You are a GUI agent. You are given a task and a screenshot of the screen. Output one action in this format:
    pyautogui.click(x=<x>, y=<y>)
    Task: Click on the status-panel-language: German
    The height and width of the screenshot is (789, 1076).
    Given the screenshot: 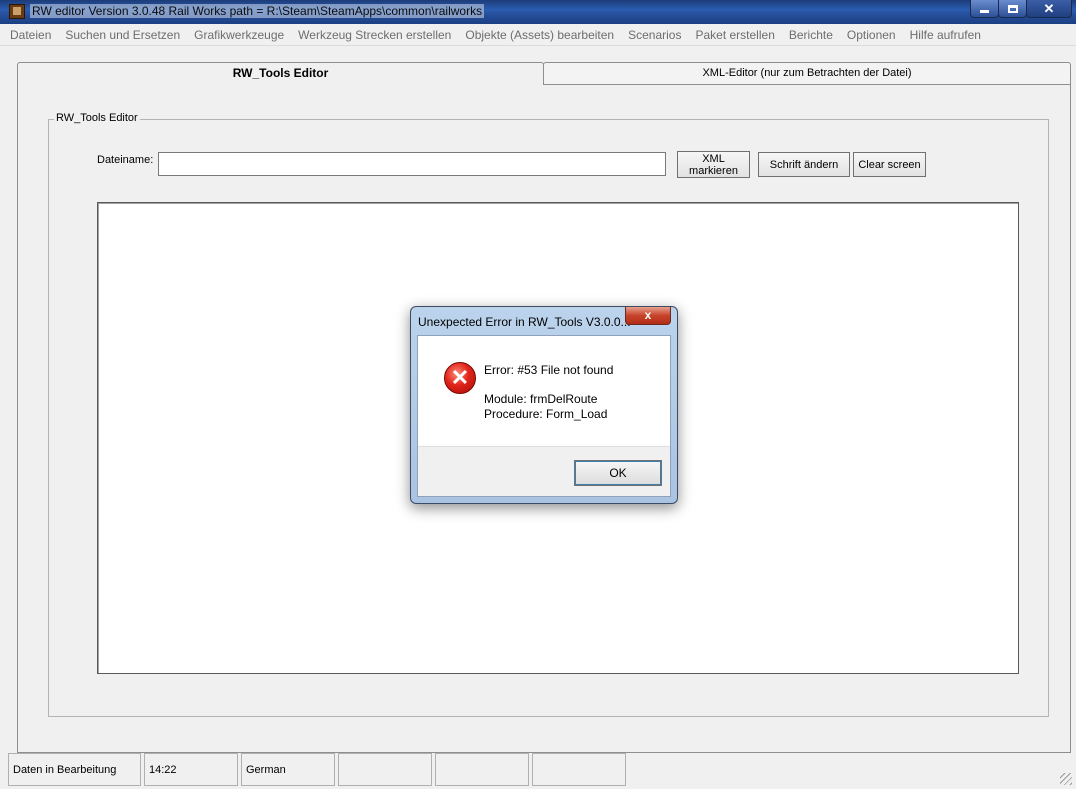 What is the action you would take?
    pyautogui.click(x=288, y=769)
    